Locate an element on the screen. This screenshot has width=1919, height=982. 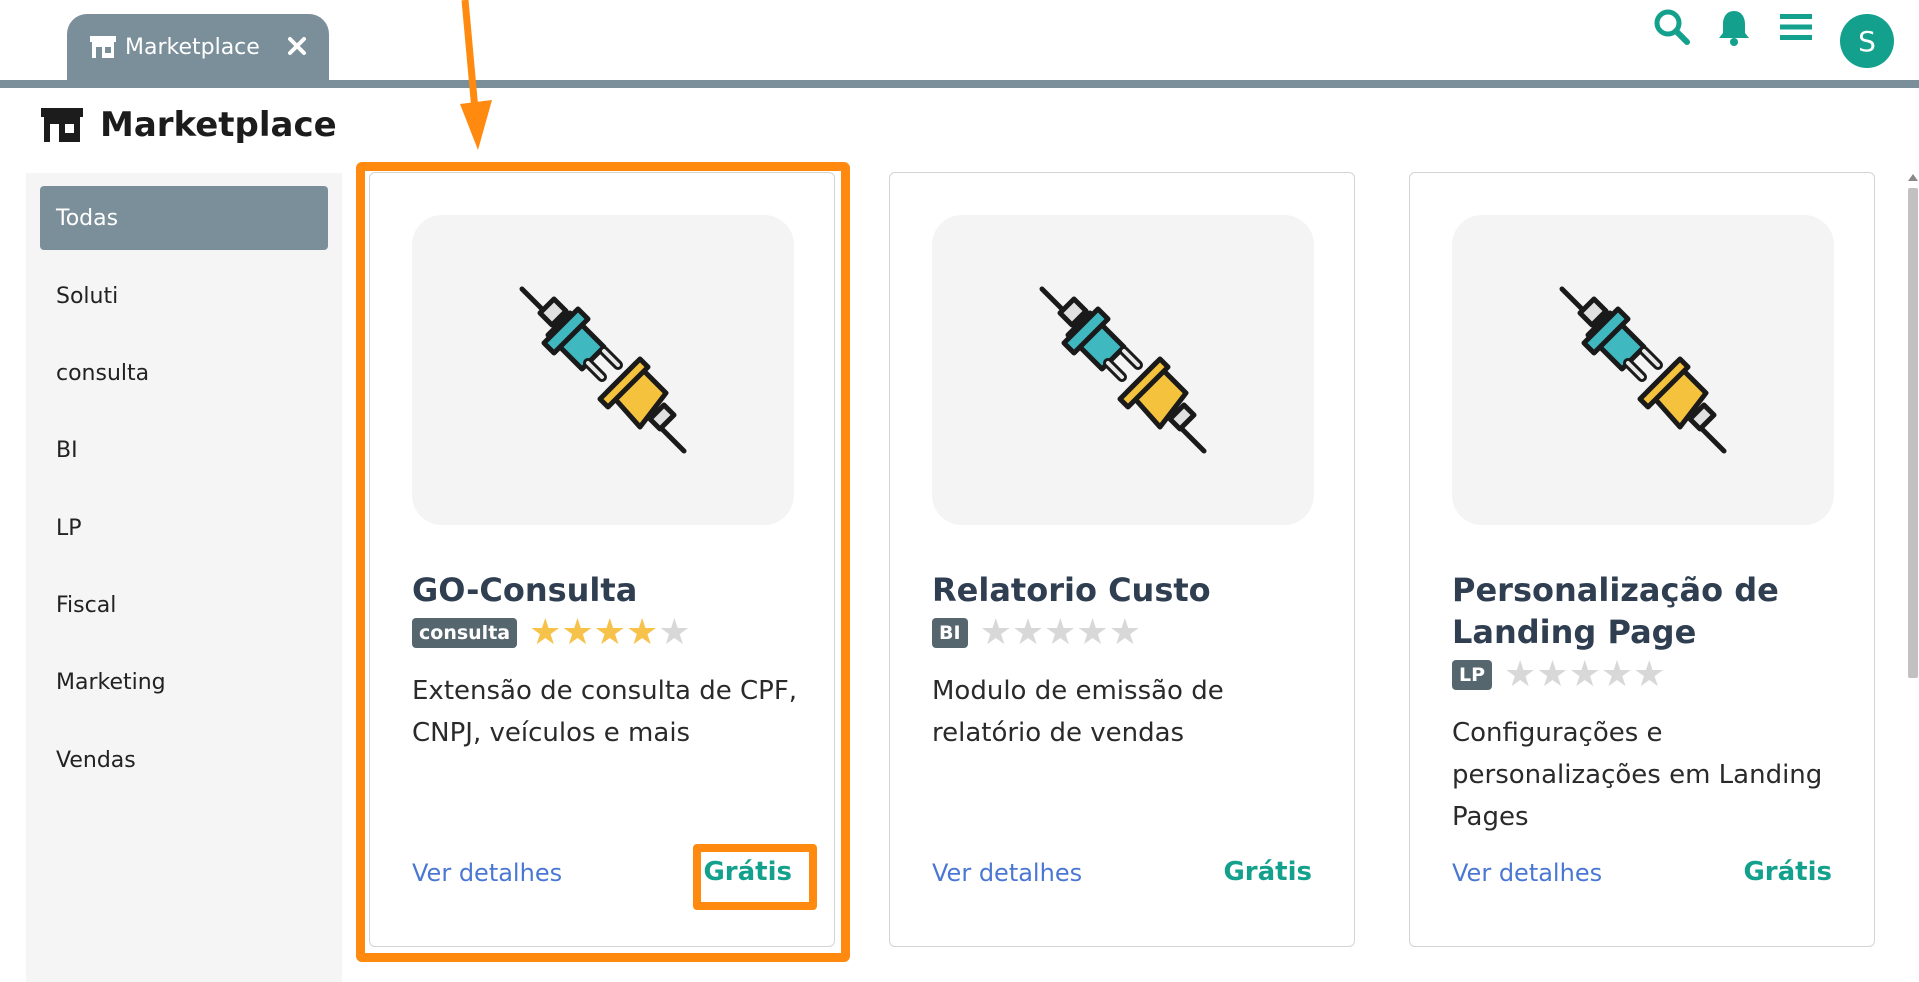
top-bar-divider is located at coordinates (959, 84).